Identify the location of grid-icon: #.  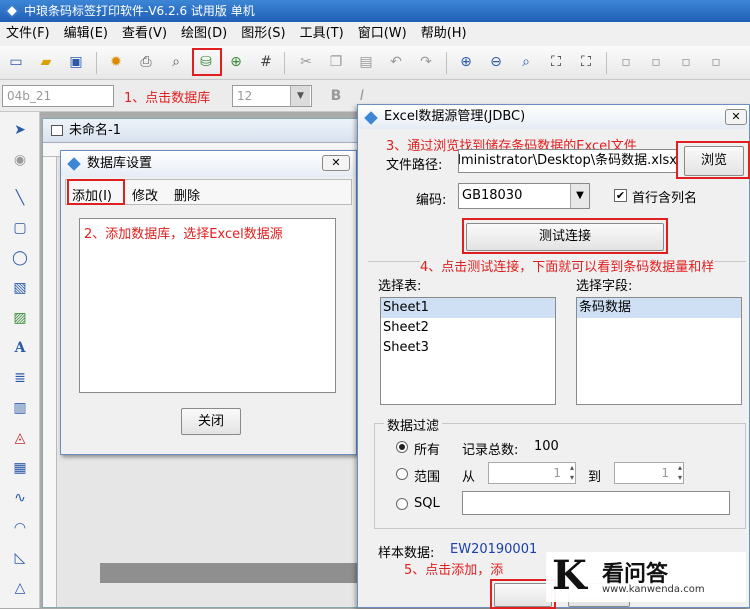
(266, 62).